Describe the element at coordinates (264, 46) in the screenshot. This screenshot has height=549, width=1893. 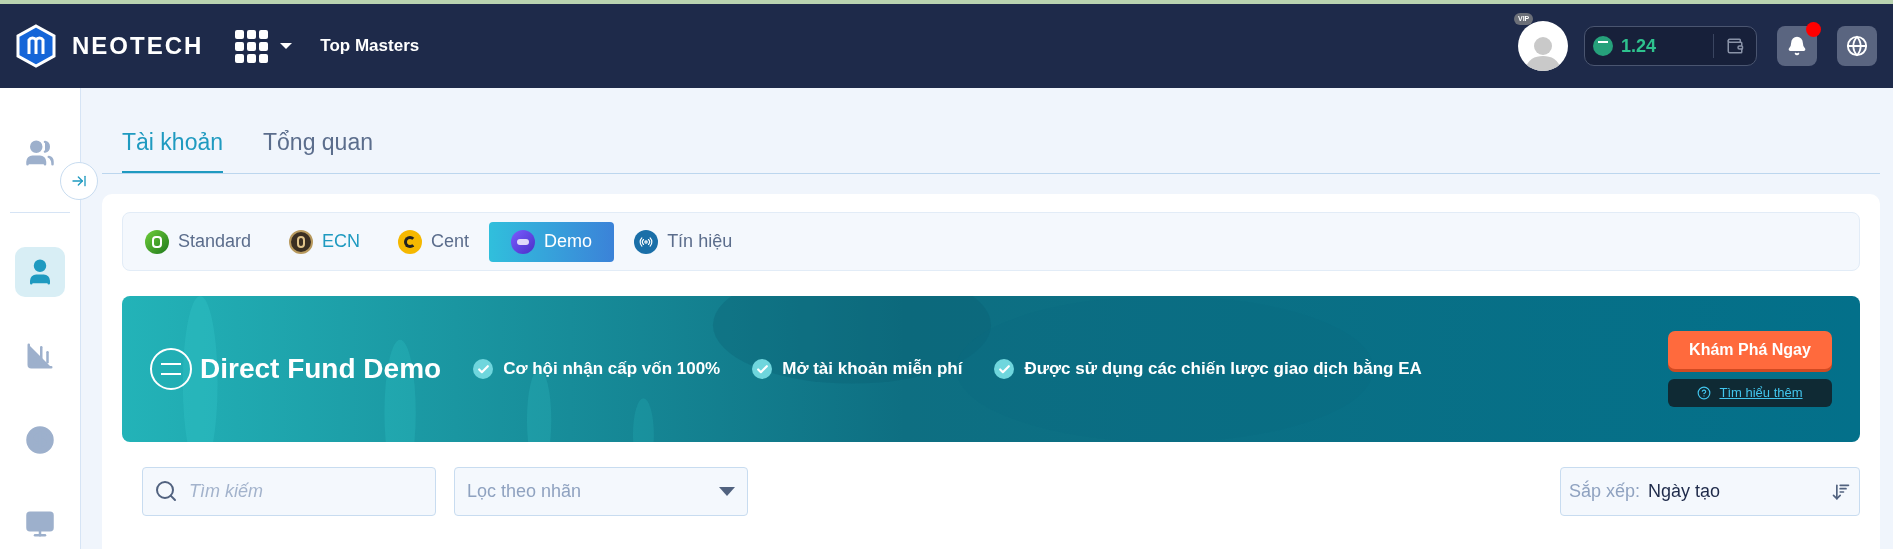
I see `apps-menu-button` at that location.